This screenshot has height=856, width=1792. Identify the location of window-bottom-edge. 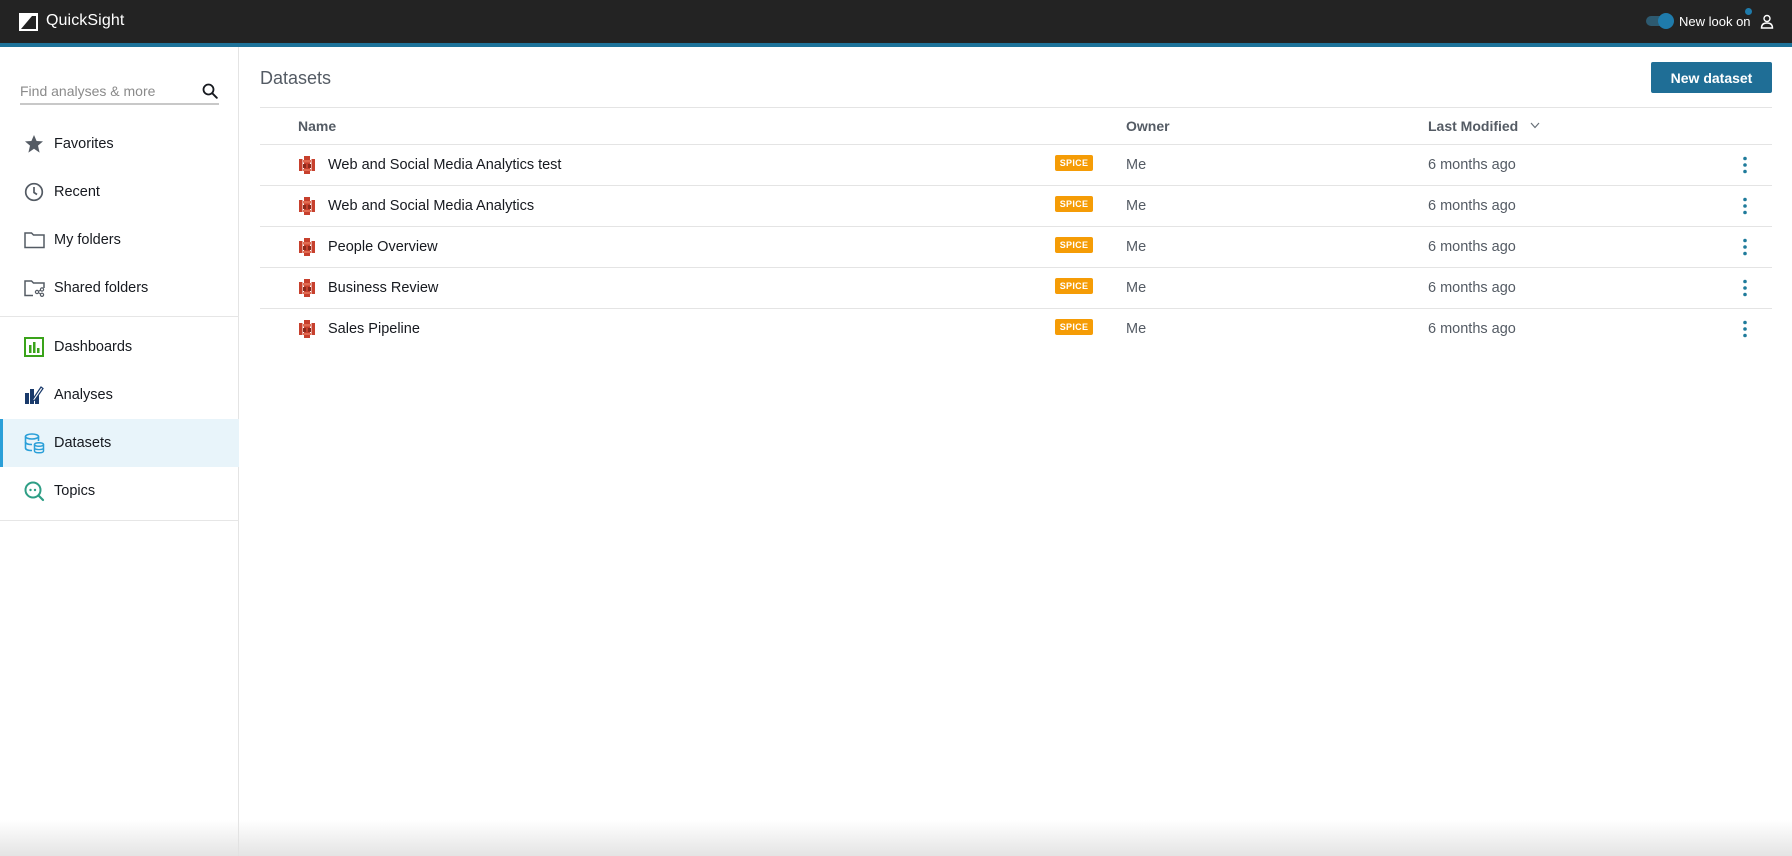
(896, 838).